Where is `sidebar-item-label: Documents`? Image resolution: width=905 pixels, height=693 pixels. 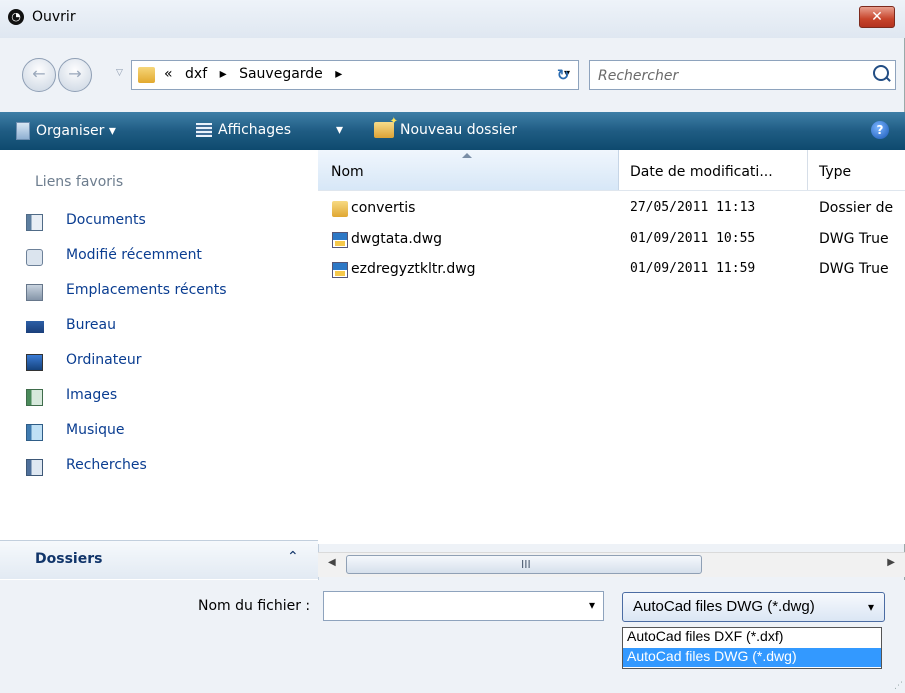
sidebar-item-label: Documents is located at coordinates (106, 220).